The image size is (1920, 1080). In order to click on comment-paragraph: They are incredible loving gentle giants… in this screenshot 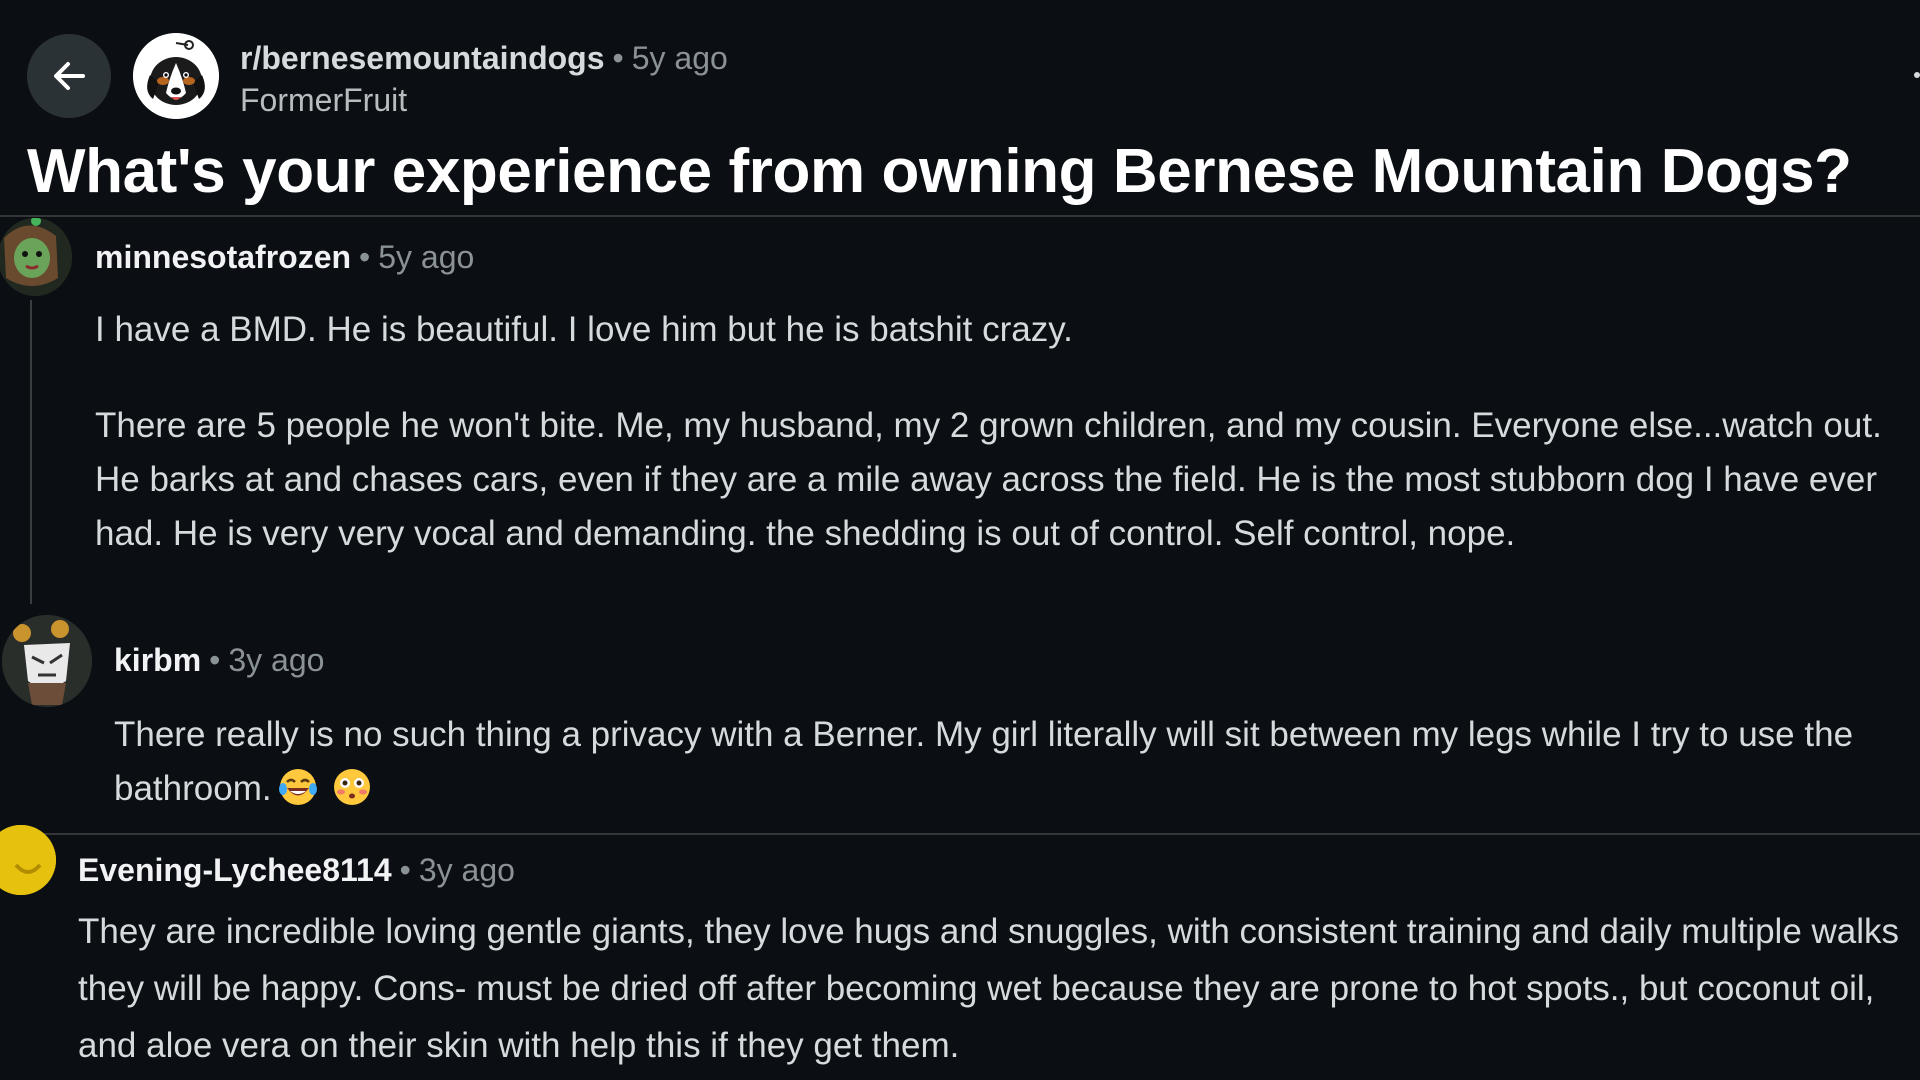, I will do `click(989, 988)`.